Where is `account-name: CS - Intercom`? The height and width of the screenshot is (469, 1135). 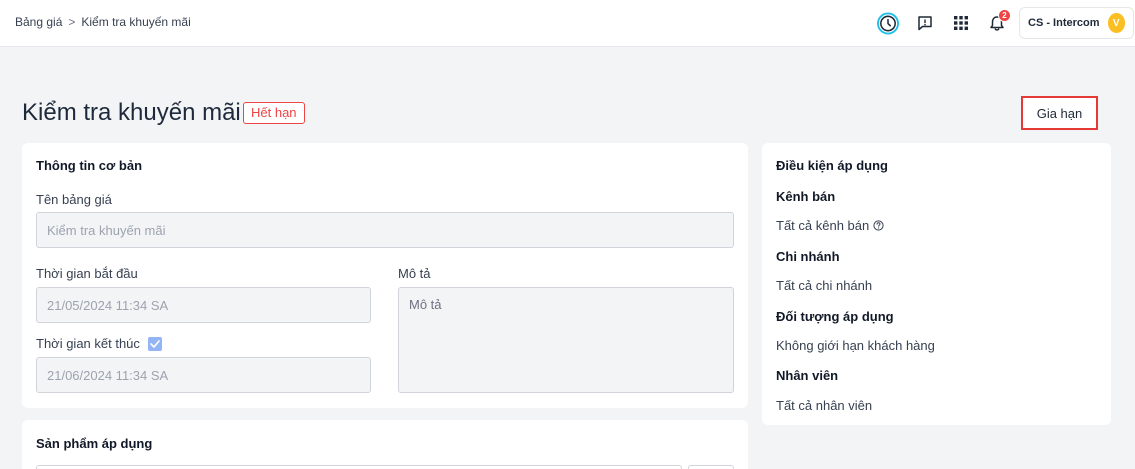 account-name: CS - Intercom is located at coordinates (1064, 23).